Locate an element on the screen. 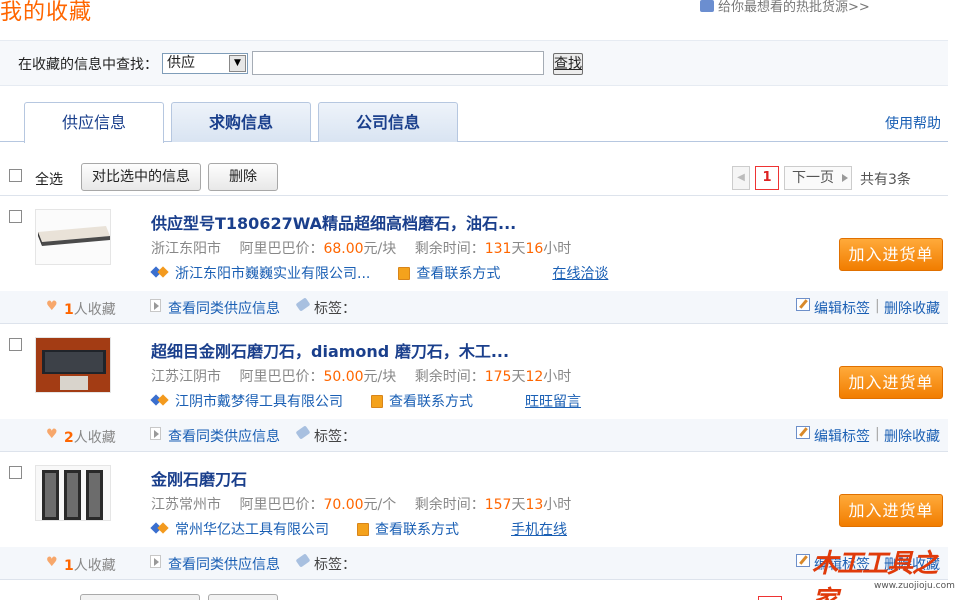  contact-card-icon is located at coordinates (404, 273).